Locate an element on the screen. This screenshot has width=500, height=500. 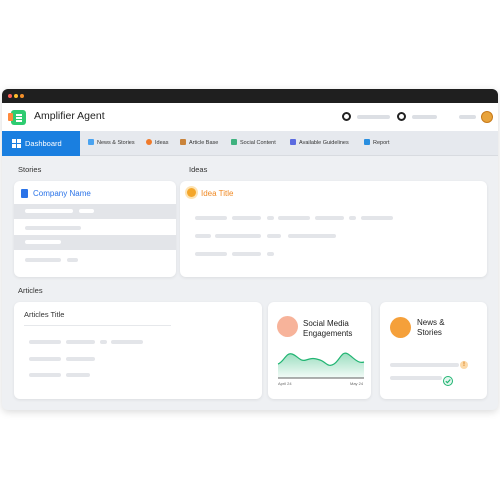
chart-start-date: April 24 is located at coordinates (285, 383).